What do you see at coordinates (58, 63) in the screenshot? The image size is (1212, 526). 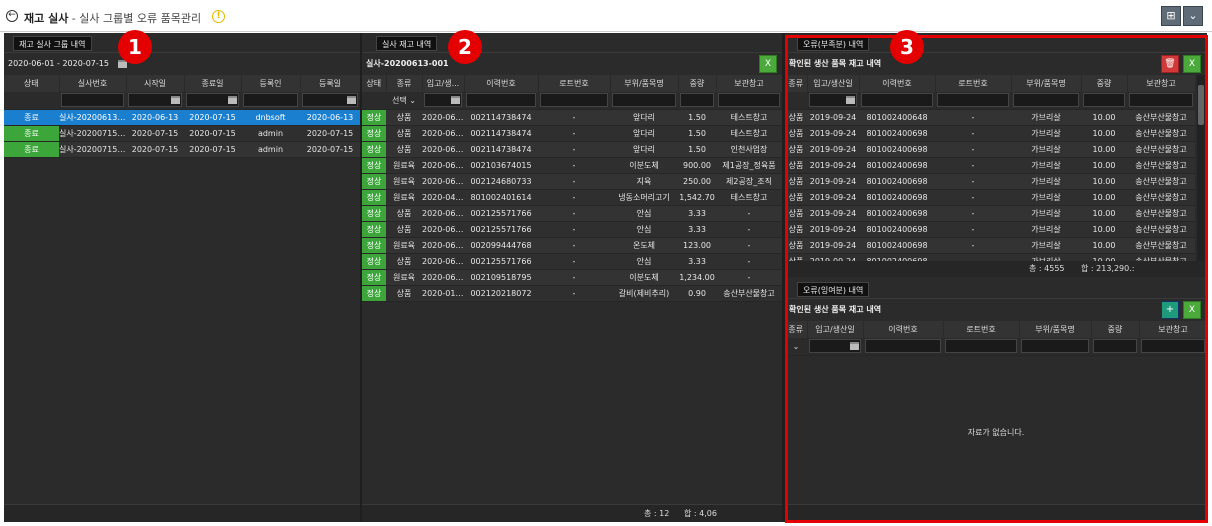 I see `date-range-input: 2020-06-01 - 2020-07-15` at bounding box center [58, 63].